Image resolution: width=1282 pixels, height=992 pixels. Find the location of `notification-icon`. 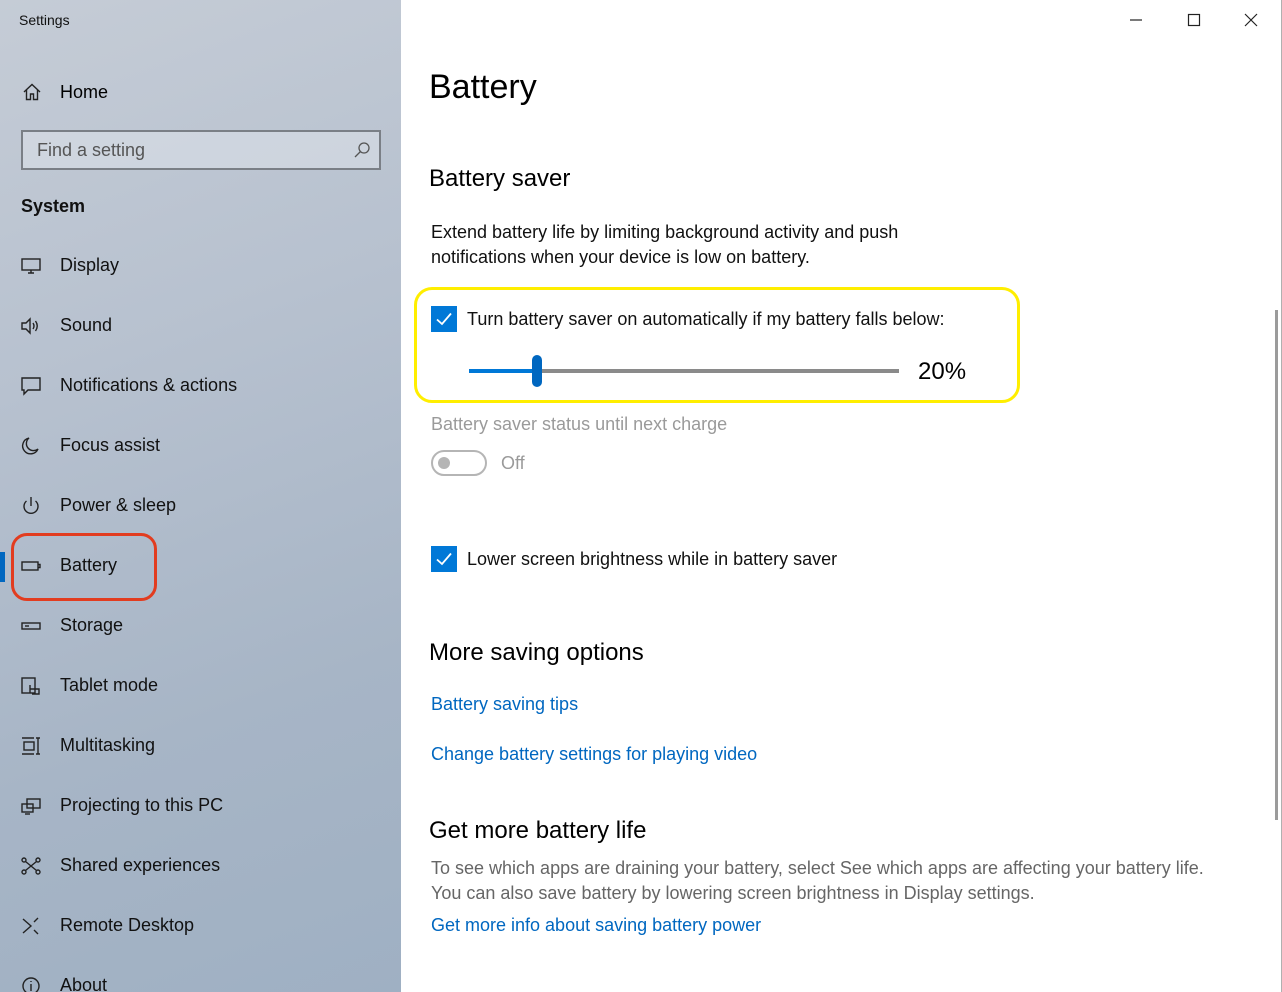

notification-icon is located at coordinates (31, 386).